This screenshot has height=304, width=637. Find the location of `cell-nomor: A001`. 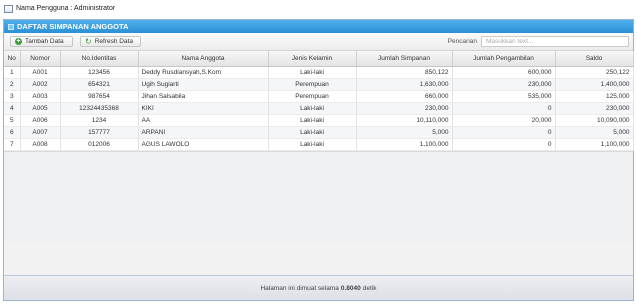

cell-nomor: A001 is located at coordinates (40, 72).